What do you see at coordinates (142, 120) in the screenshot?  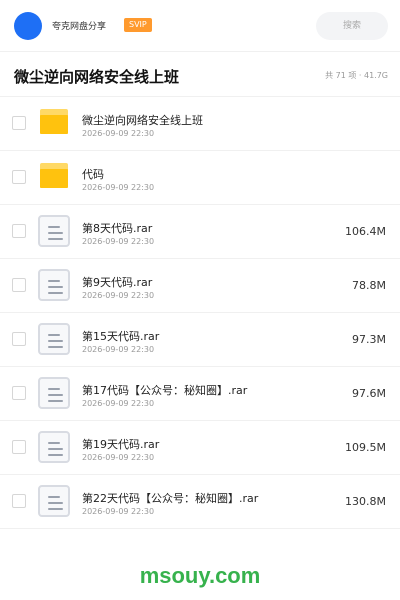 I see `item-name: 微尘逆向网络安全线上班` at bounding box center [142, 120].